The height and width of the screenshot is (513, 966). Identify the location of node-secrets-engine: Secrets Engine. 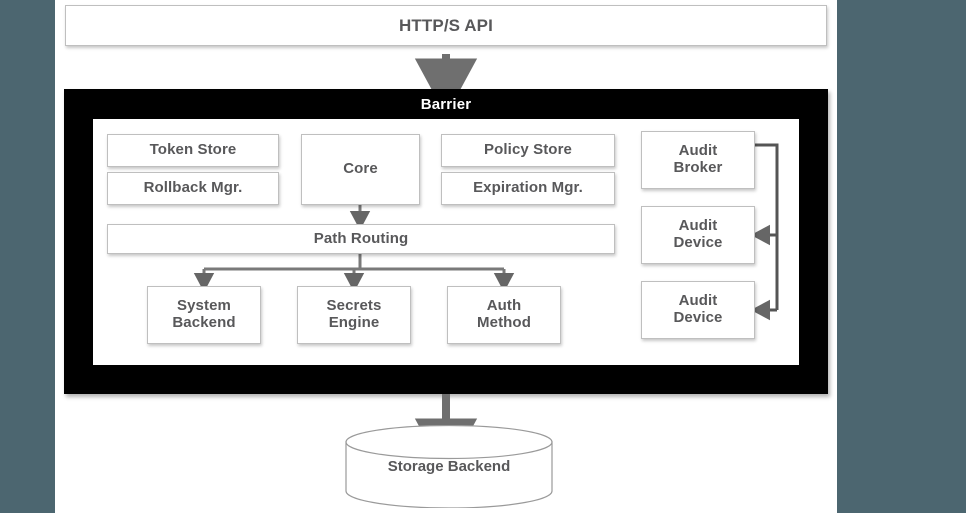
(354, 315).